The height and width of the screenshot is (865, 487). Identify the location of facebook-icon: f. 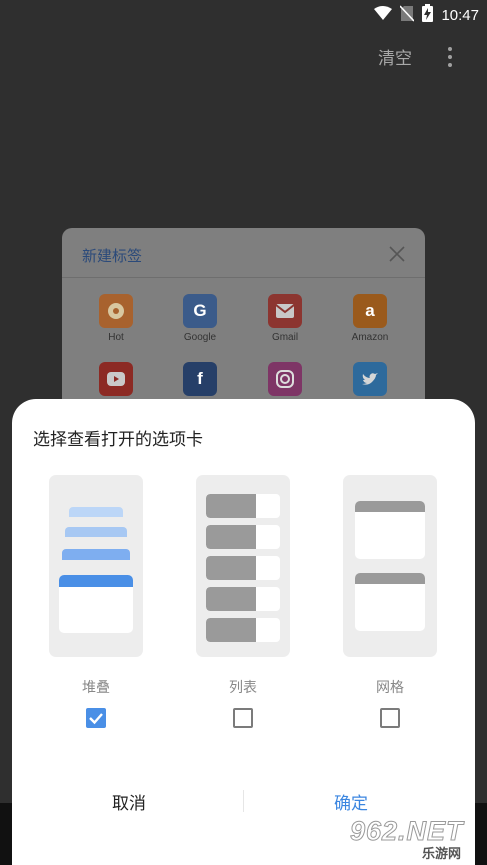
(200, 379).